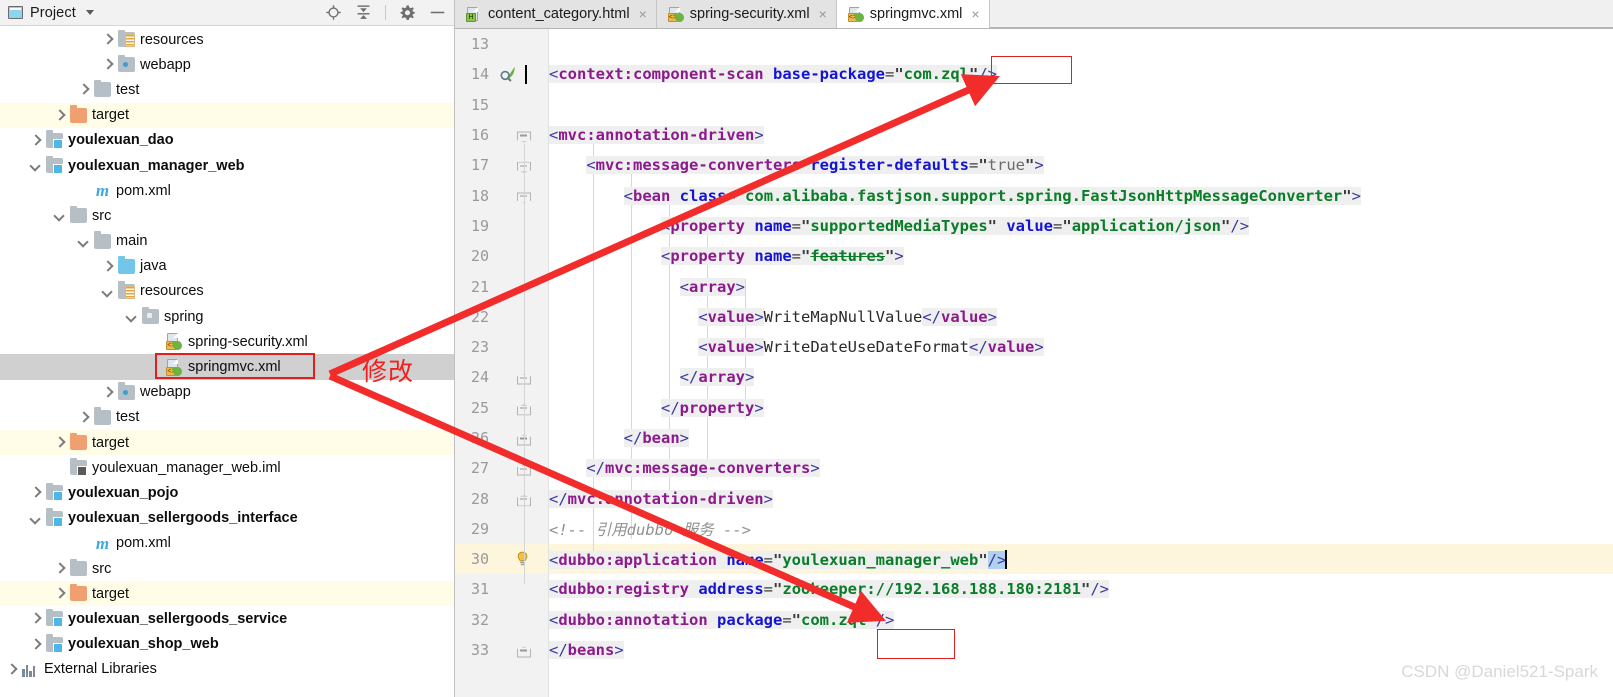 The height and width of the screenshot is (697, 1613). What do you see at coordinates (1081, 650) in the screenshot?
I see `code-line-33: </beans>` at bounding box center [1081, 650].